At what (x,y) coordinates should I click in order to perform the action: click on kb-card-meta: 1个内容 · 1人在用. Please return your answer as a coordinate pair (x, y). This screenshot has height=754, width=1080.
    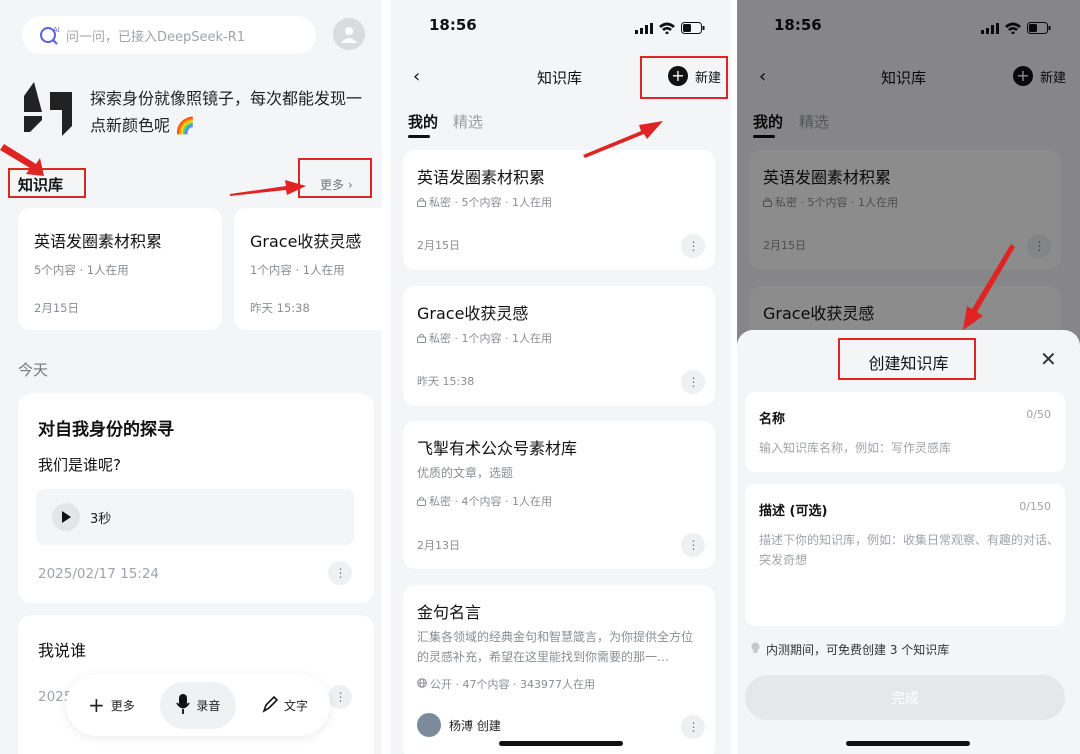
    Looking at the image, I should click on (297, 270).